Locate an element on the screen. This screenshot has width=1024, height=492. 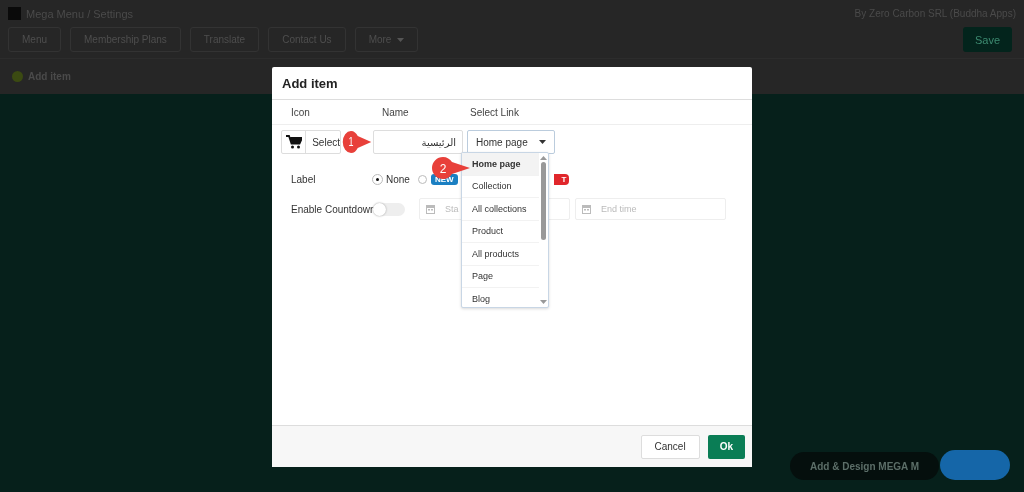
countdown-label: Enable Countdown is located at coordinates (332, 209).